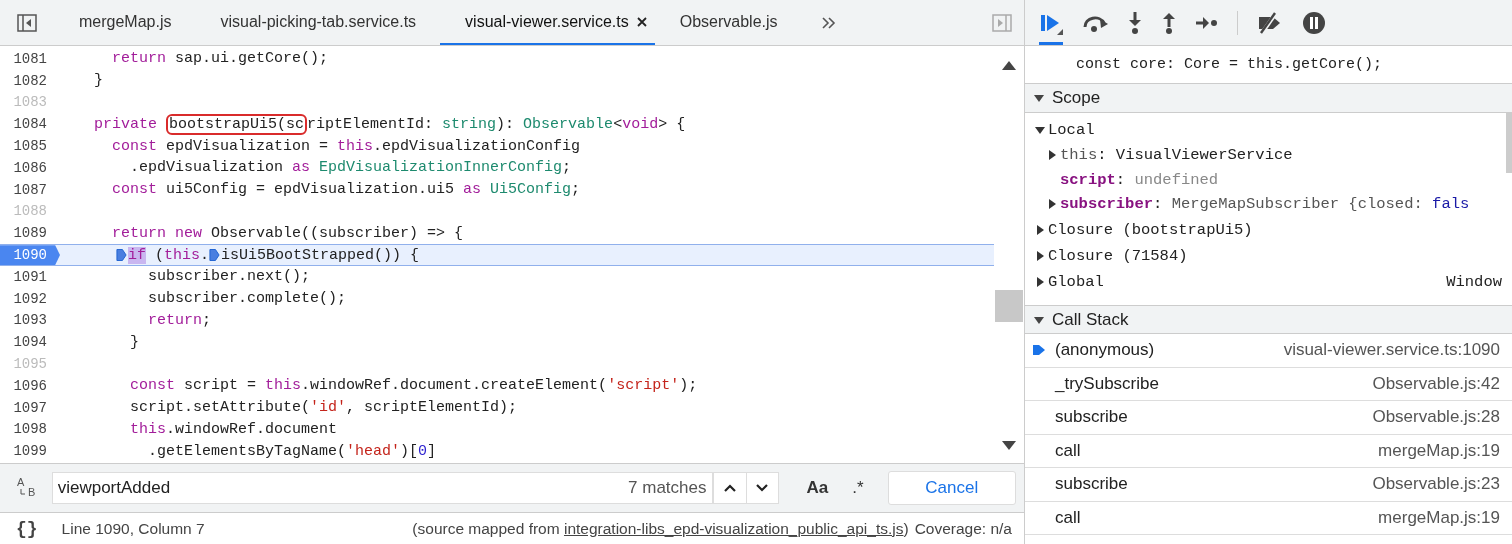 This screenshot has height=544, width=1512. What do you see at coordinates (1009, 306) in the screenshot?
I see `scroll-thumb` at bounding box center [1009, 306].